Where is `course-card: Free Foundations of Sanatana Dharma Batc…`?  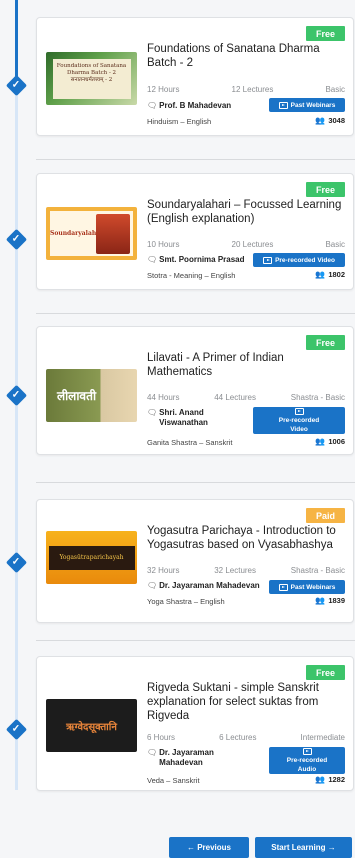 course-card: Free Foundations of Sanatana Dharma Batc… is located at coordinates (195, 76).